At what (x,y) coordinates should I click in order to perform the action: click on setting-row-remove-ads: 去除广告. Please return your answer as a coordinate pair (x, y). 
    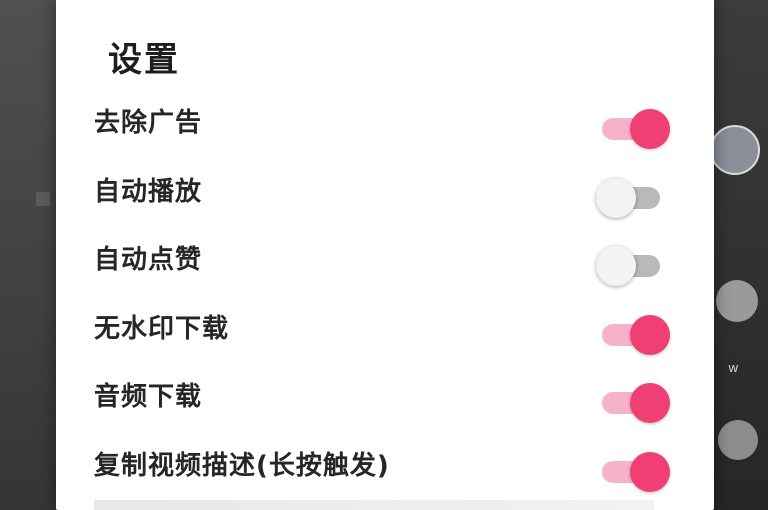
    Looking at the image, I should click on (385, 122).